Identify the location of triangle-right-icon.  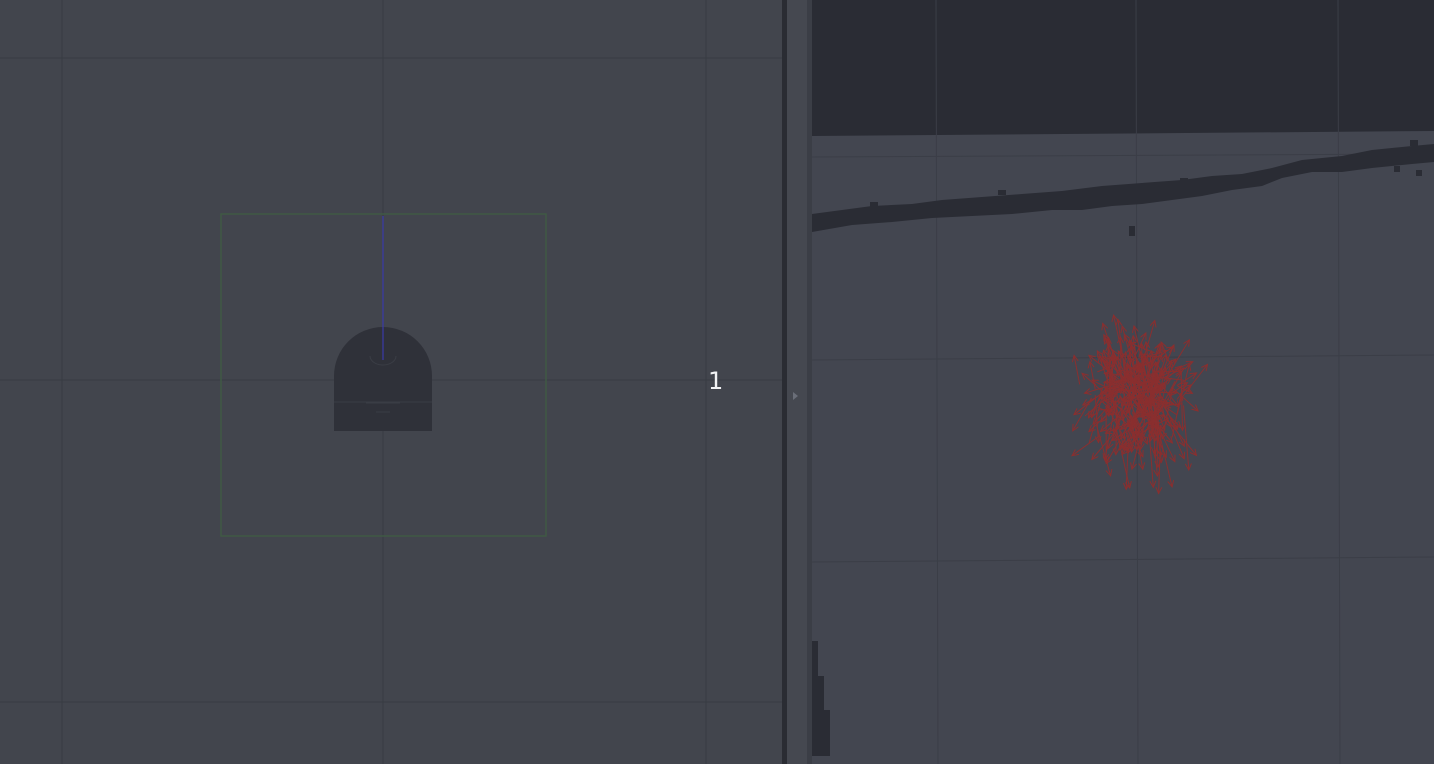
(795, 396).